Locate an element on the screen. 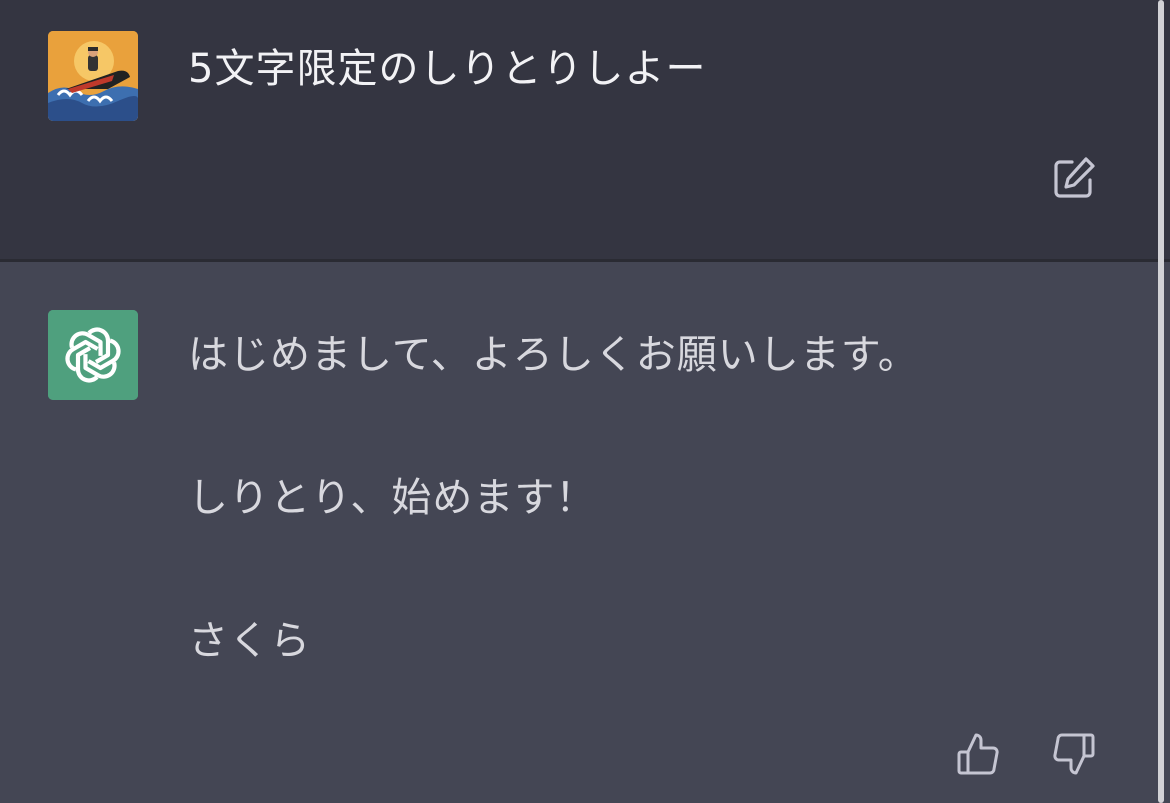 The image size is (1170, 803). thumbs-up-icon is located at coordinates (978, 754).